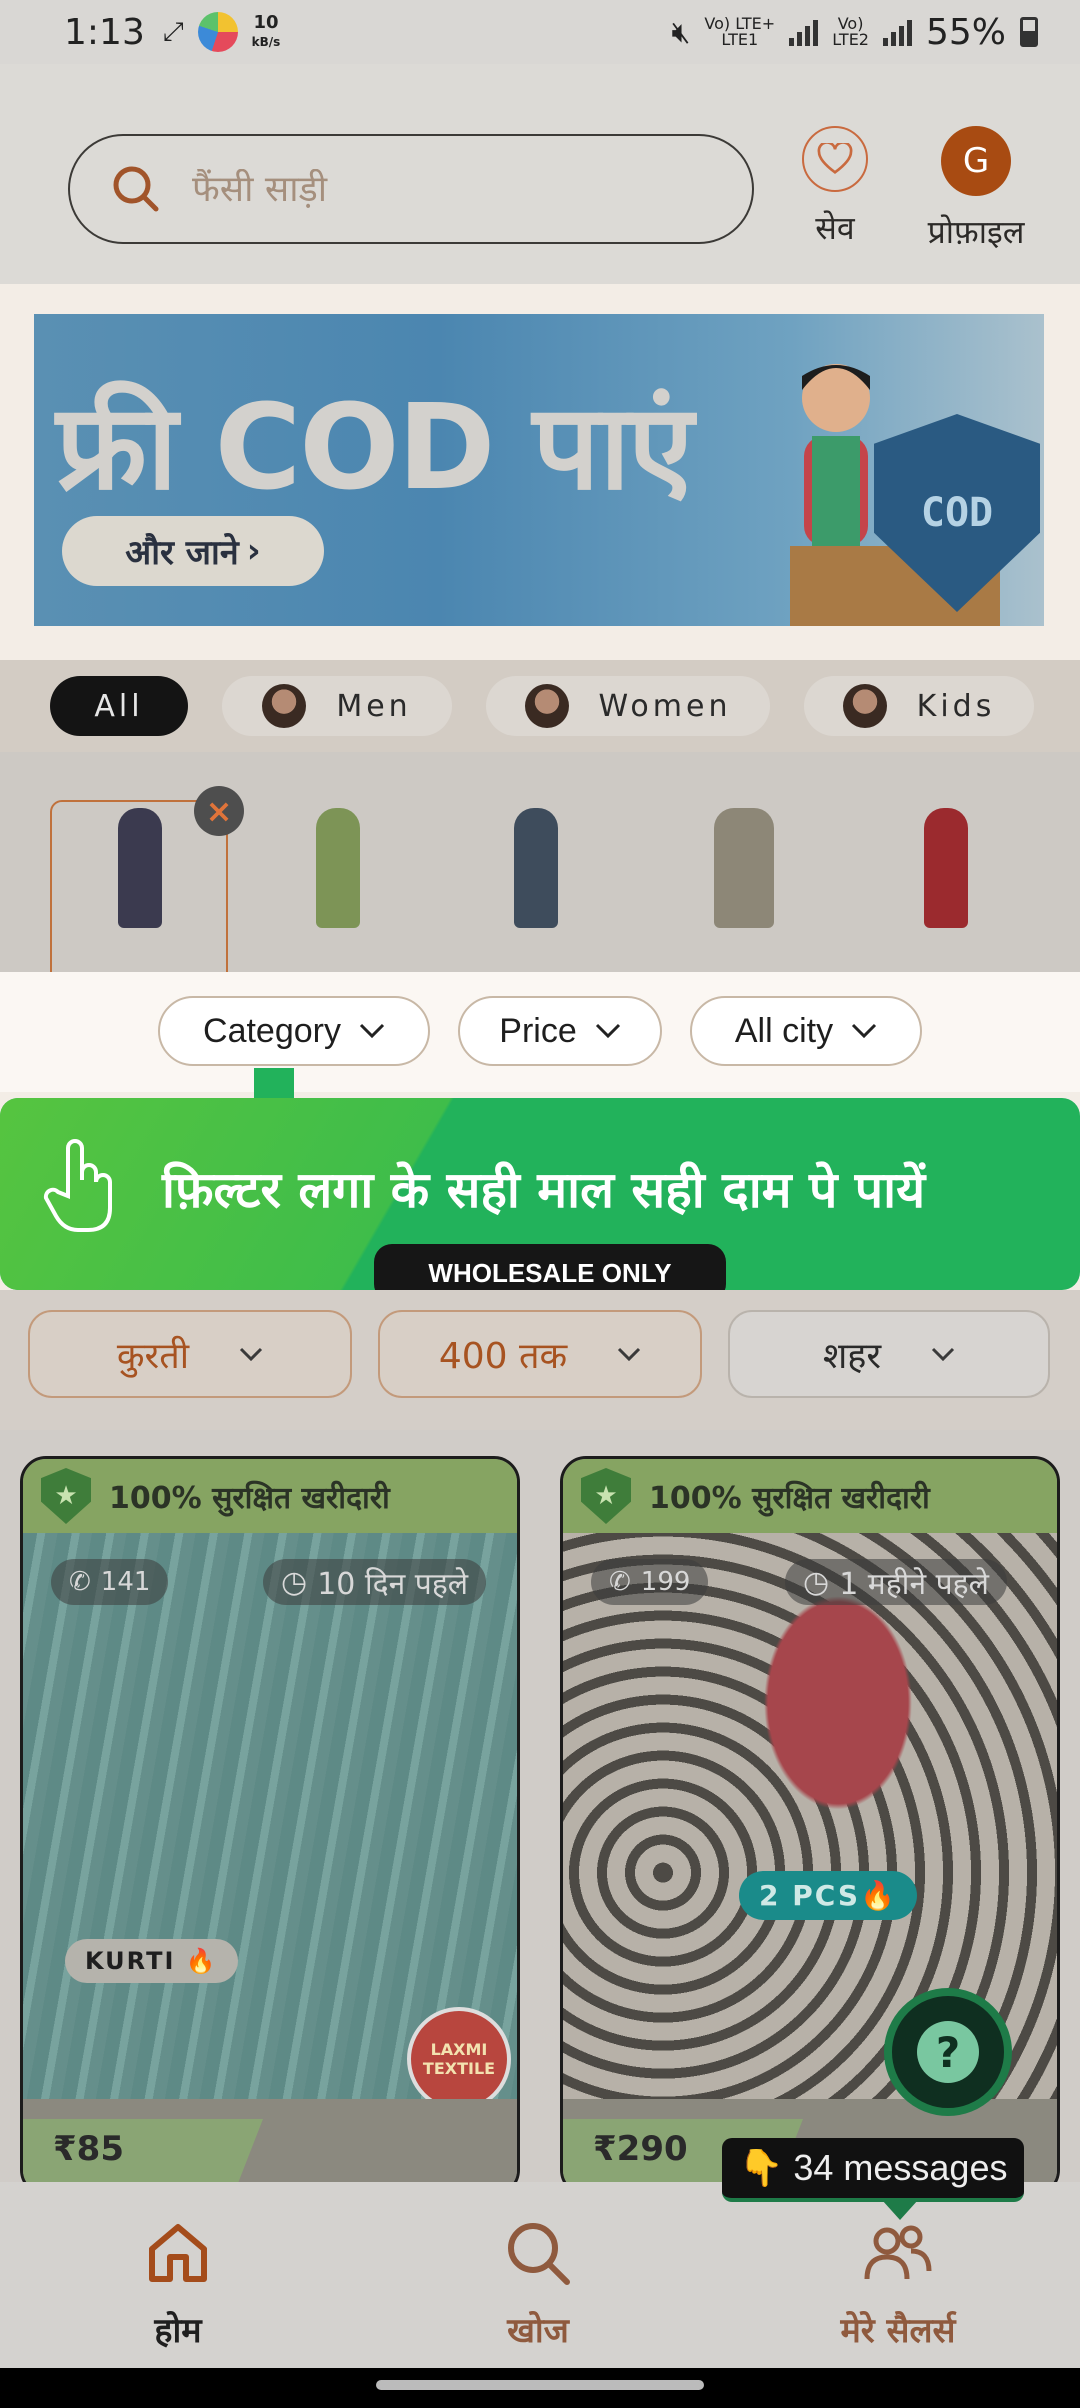 Image resolution: width=1080 pixels, height=2408 pixels. Describe the element at coordinates (375, 1582) in the screenshot. I see `posted-time: ◷ 10 दिन पहले` at that location.